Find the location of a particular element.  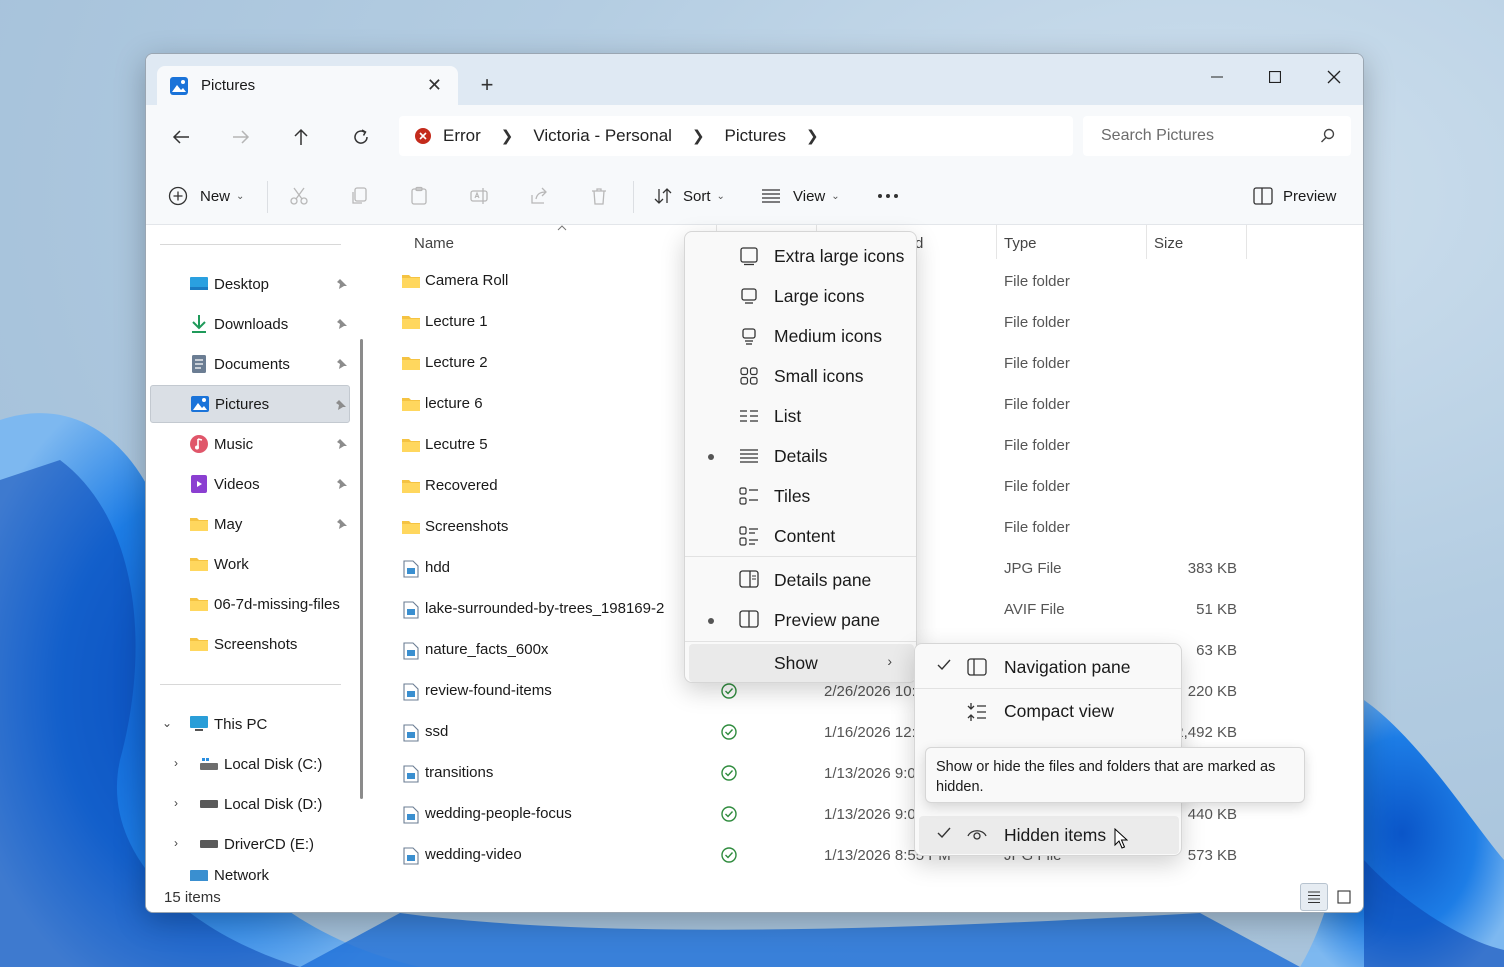

sidebar-item-pictures: Pictures is located at coordinates (250, 404).